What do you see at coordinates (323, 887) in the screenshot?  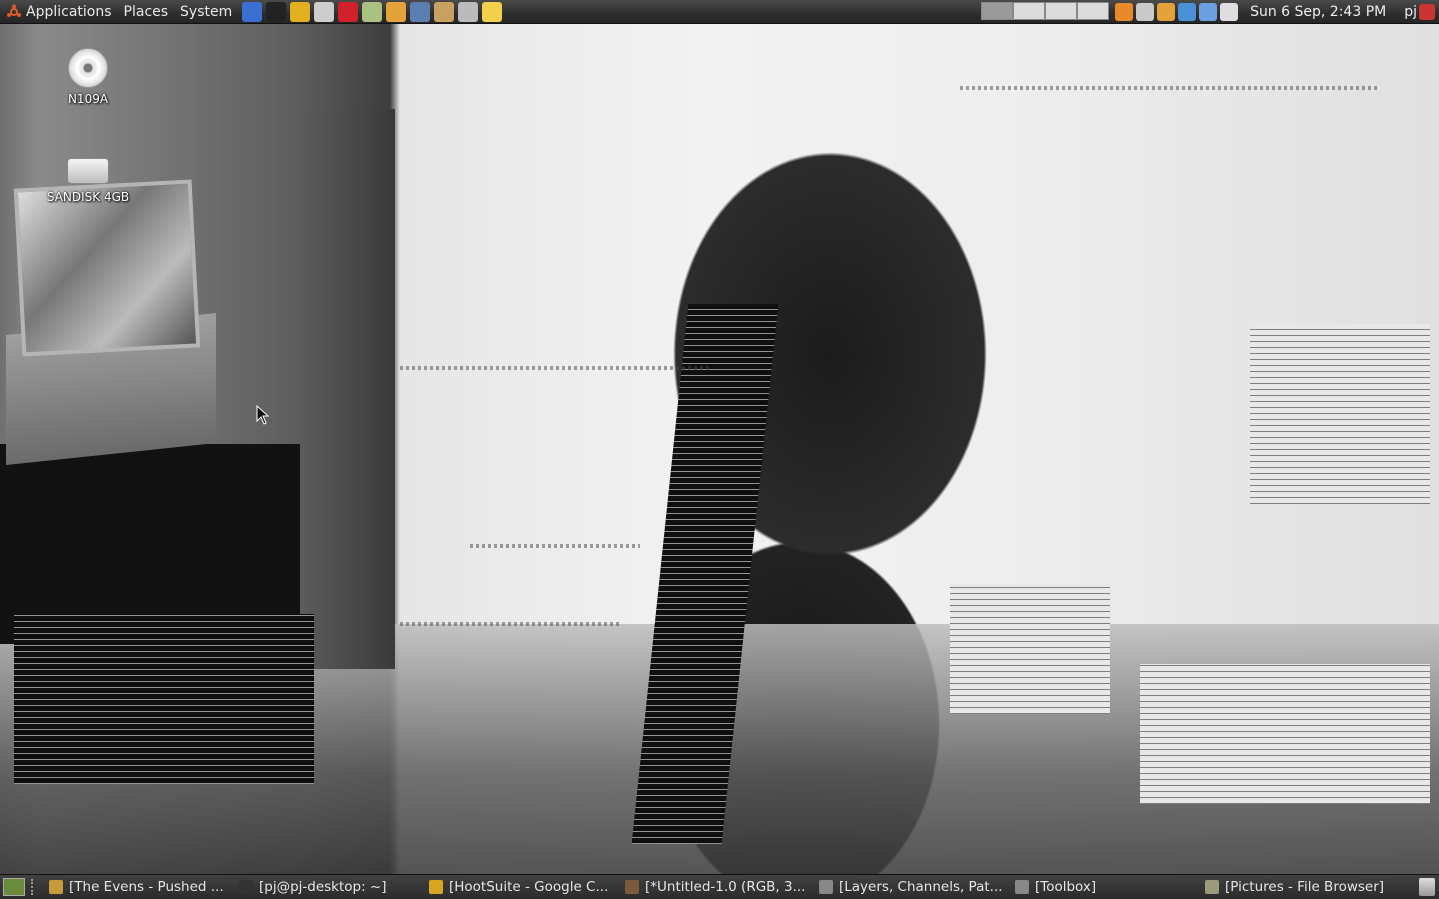 I see `taskbar-button-label: [pj@pj-desktop: ~]` at bounding box center [323, 887].